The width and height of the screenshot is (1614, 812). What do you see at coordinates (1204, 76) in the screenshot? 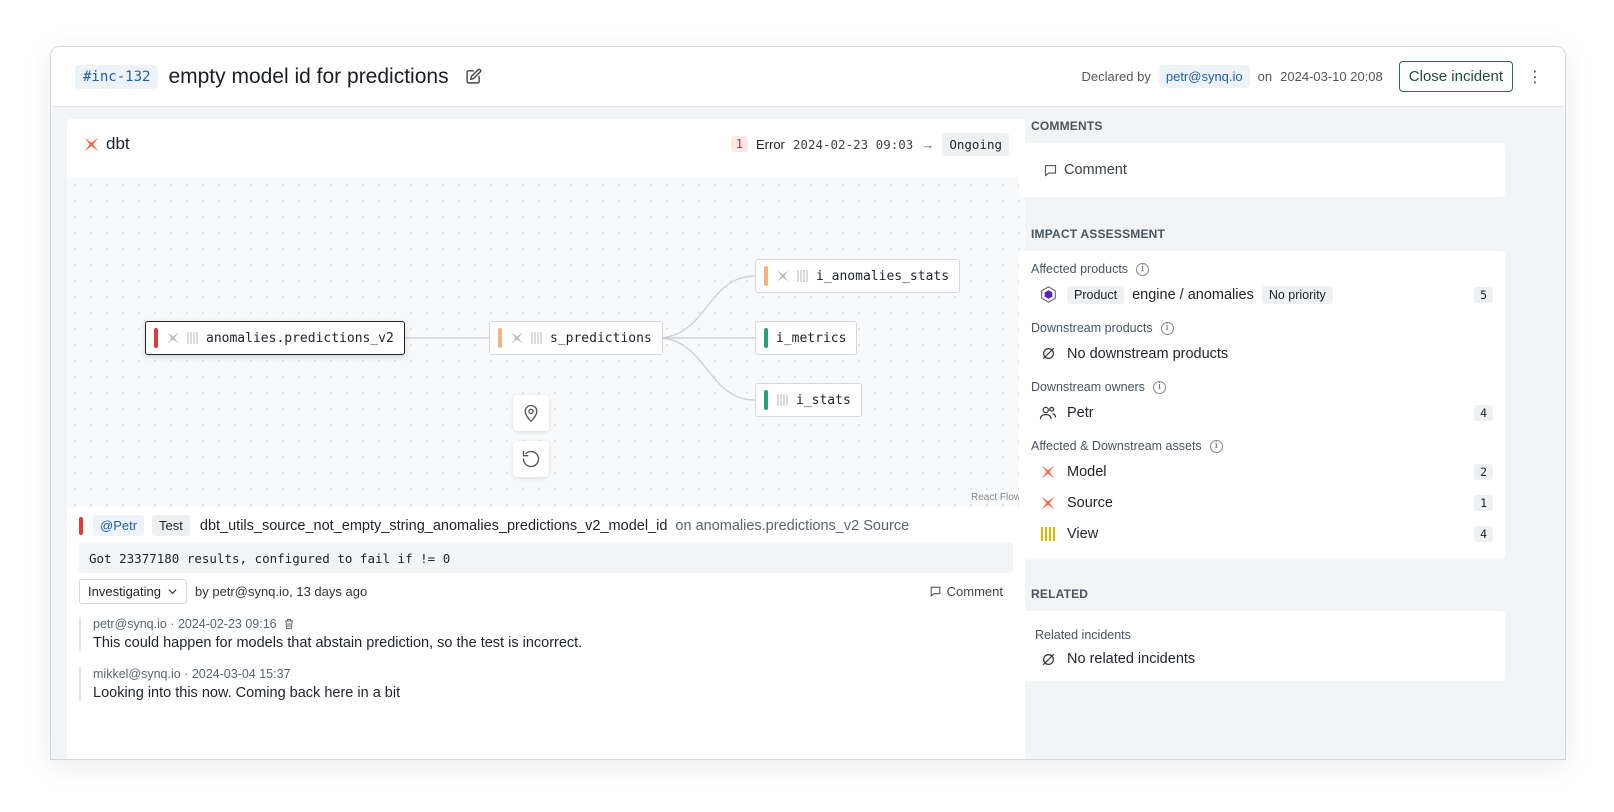
I see `declared-by-user: petr@synq.io` at bounding box center [1204, 76].